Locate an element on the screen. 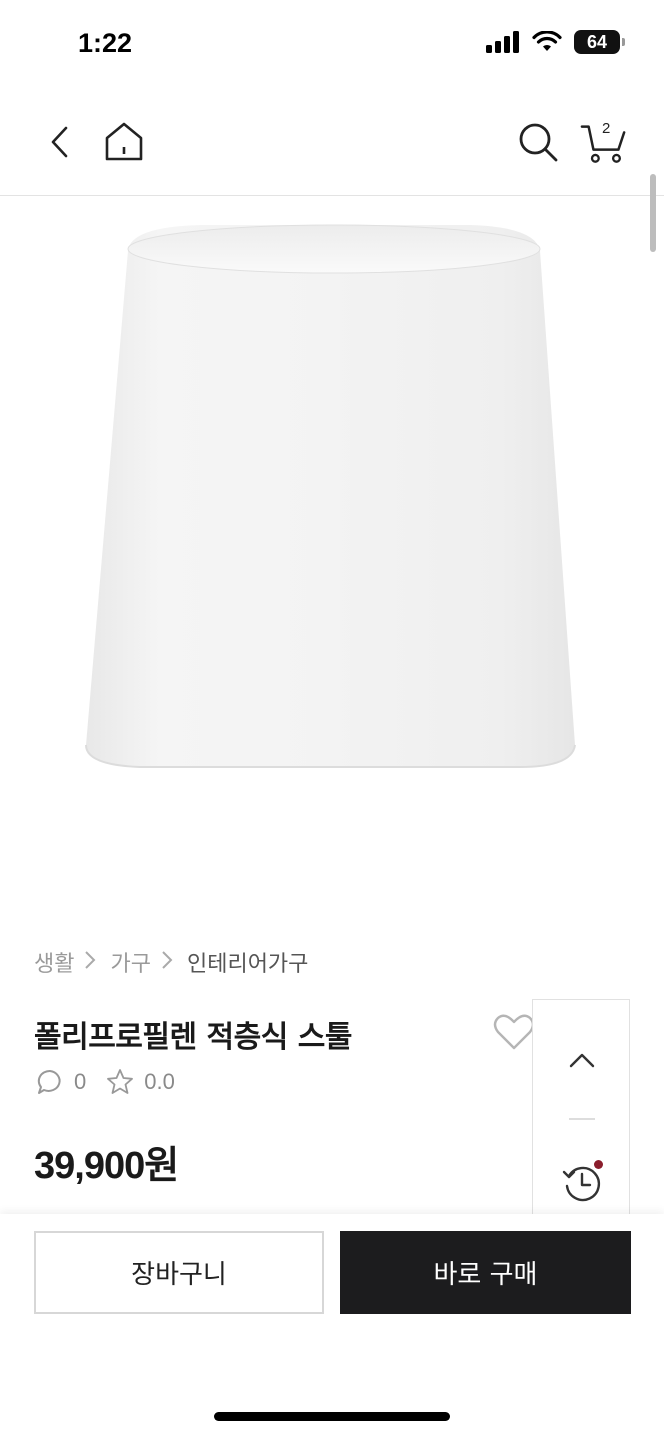 The image size is (664, 1440). recent-history-button is located at coordinates (582, 1183).